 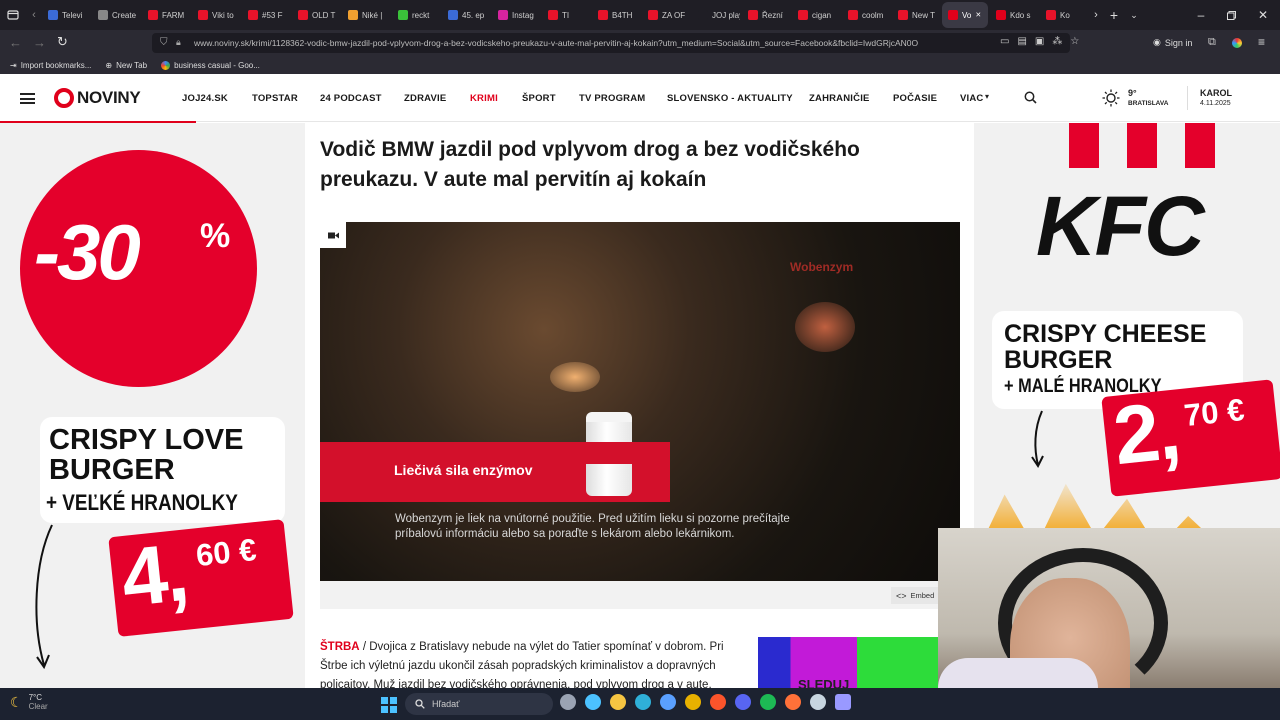 I want to click on tab-list-icon, so click(x=13, y=15).